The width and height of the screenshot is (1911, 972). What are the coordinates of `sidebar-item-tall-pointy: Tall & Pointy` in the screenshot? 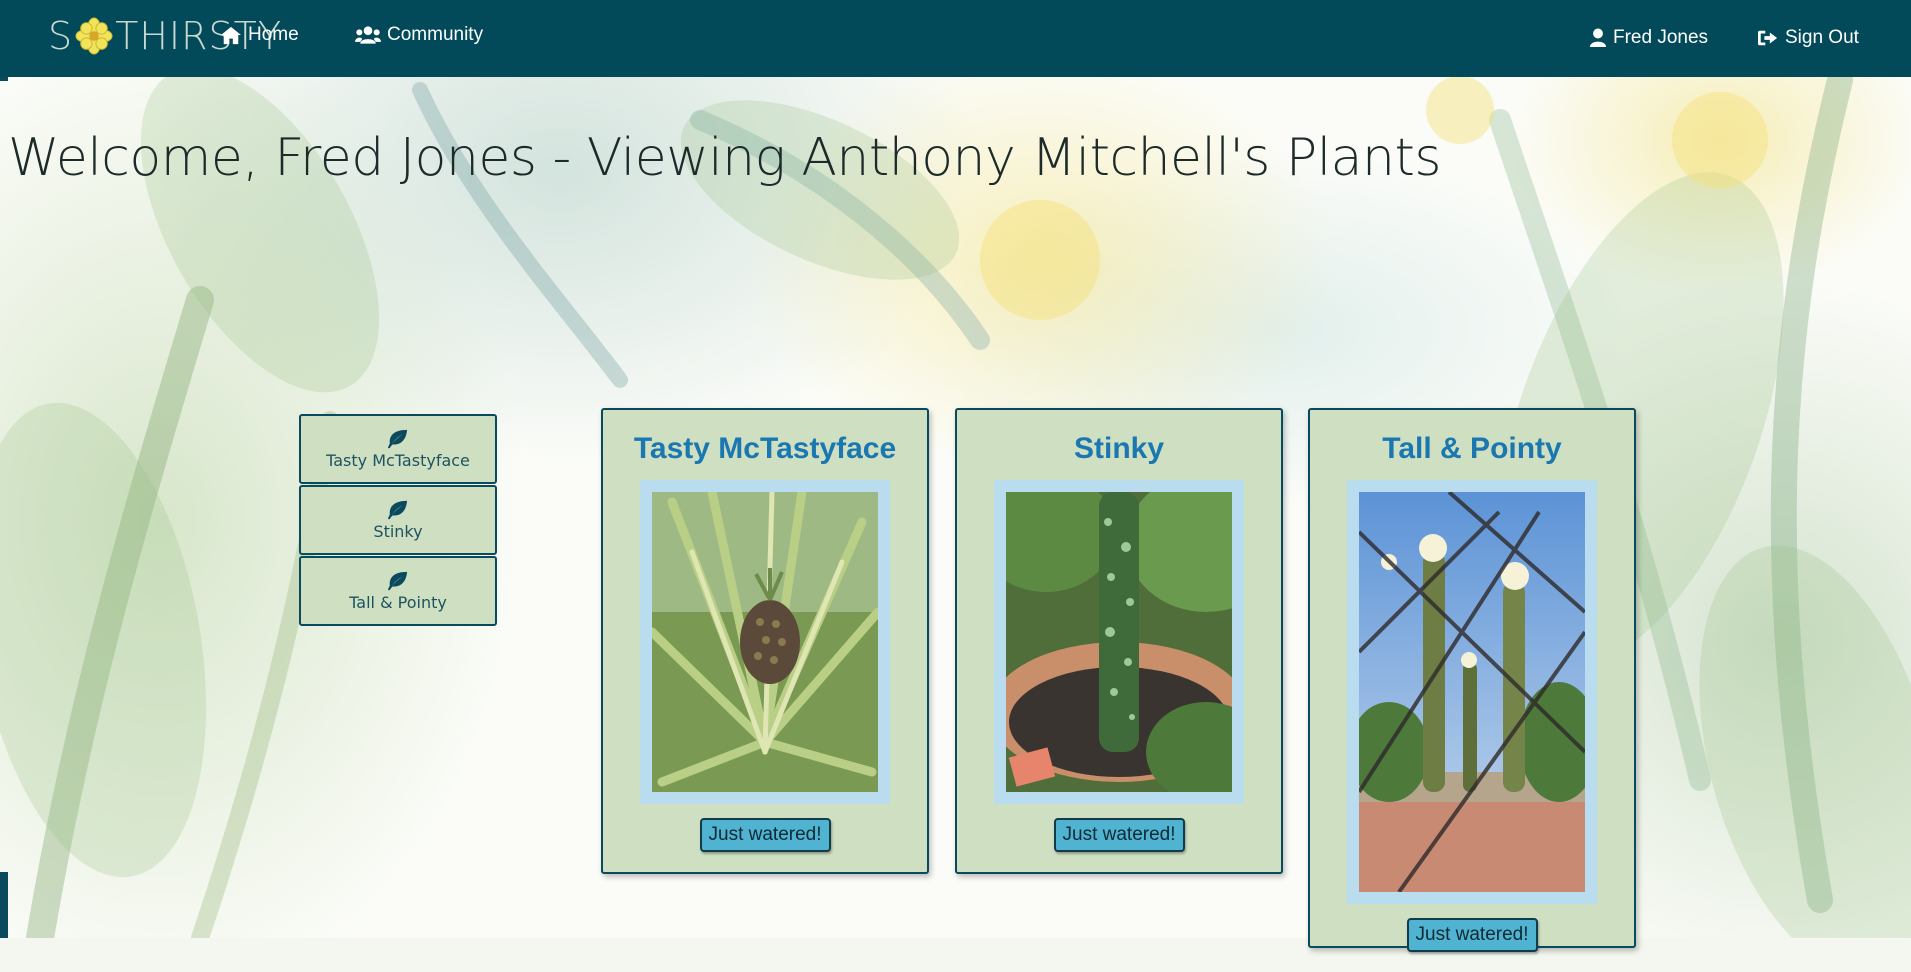 It's located at (398, 591).